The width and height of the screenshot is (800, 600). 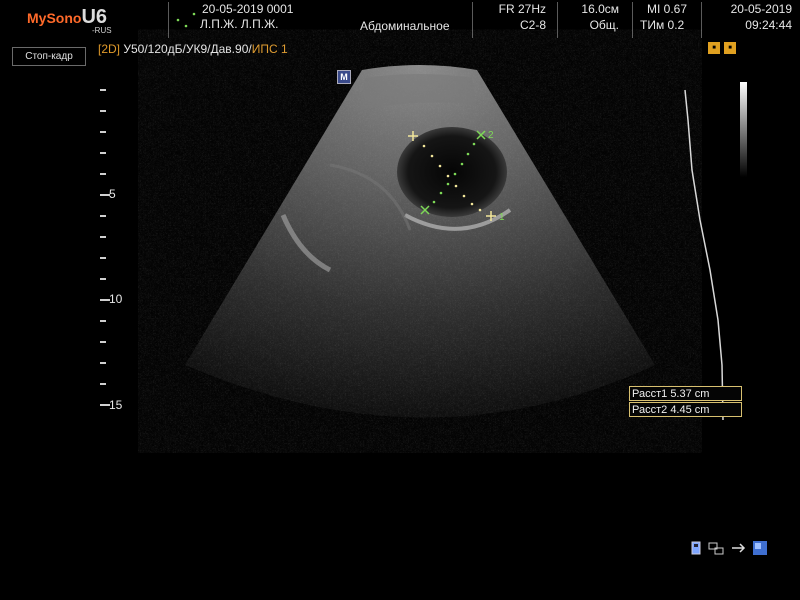 I want to click on measurement-2: Расст2 4.45 cm, so click(x=685, y=409).